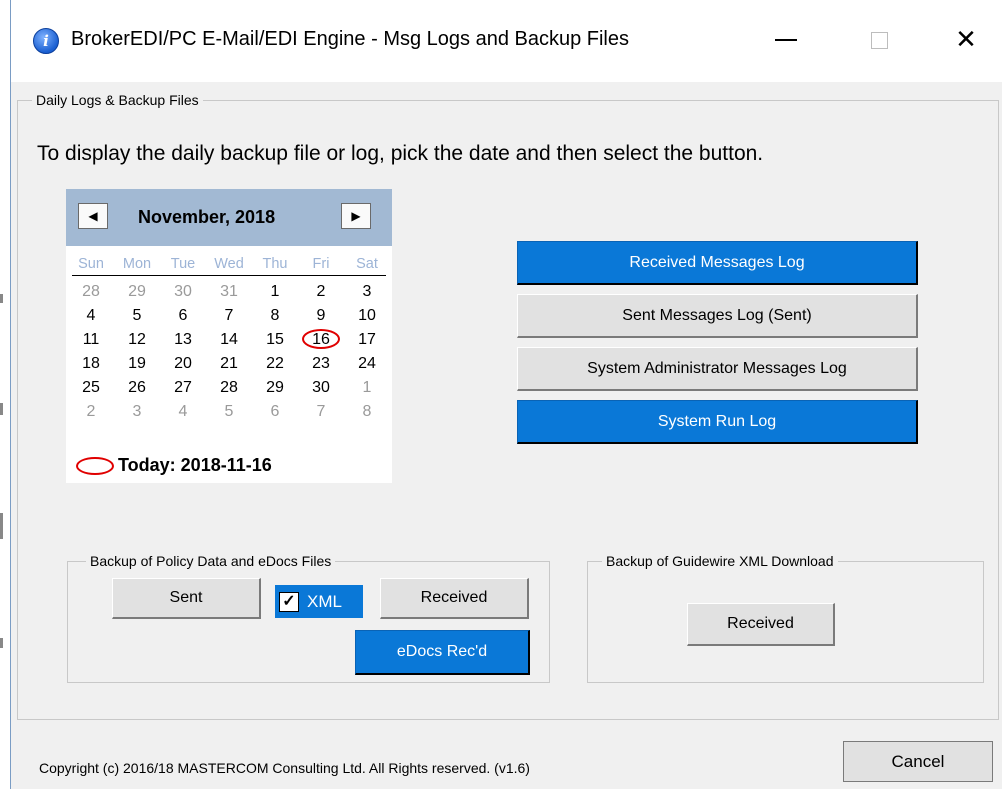 The image size is (1002, 789). I want to click on calendar-day: 21, so click(229, 364).